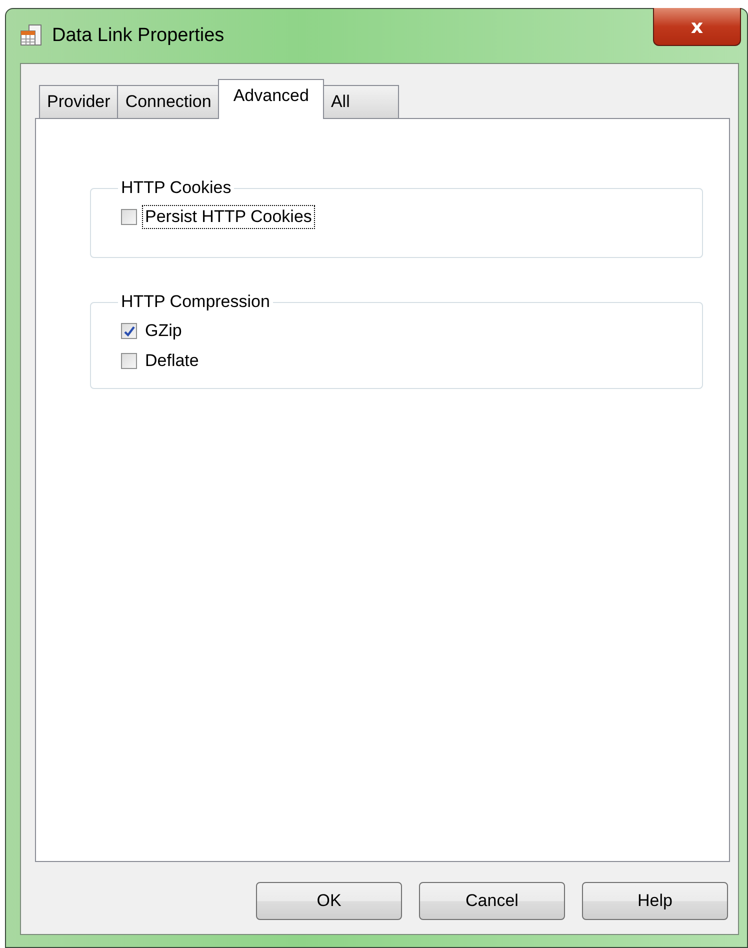 Image resolution: width=748 pixels, height=948 pixels. Describe the element at coordinates (271, 99) in the screenshot. I see `tab: Advanced` at that location.